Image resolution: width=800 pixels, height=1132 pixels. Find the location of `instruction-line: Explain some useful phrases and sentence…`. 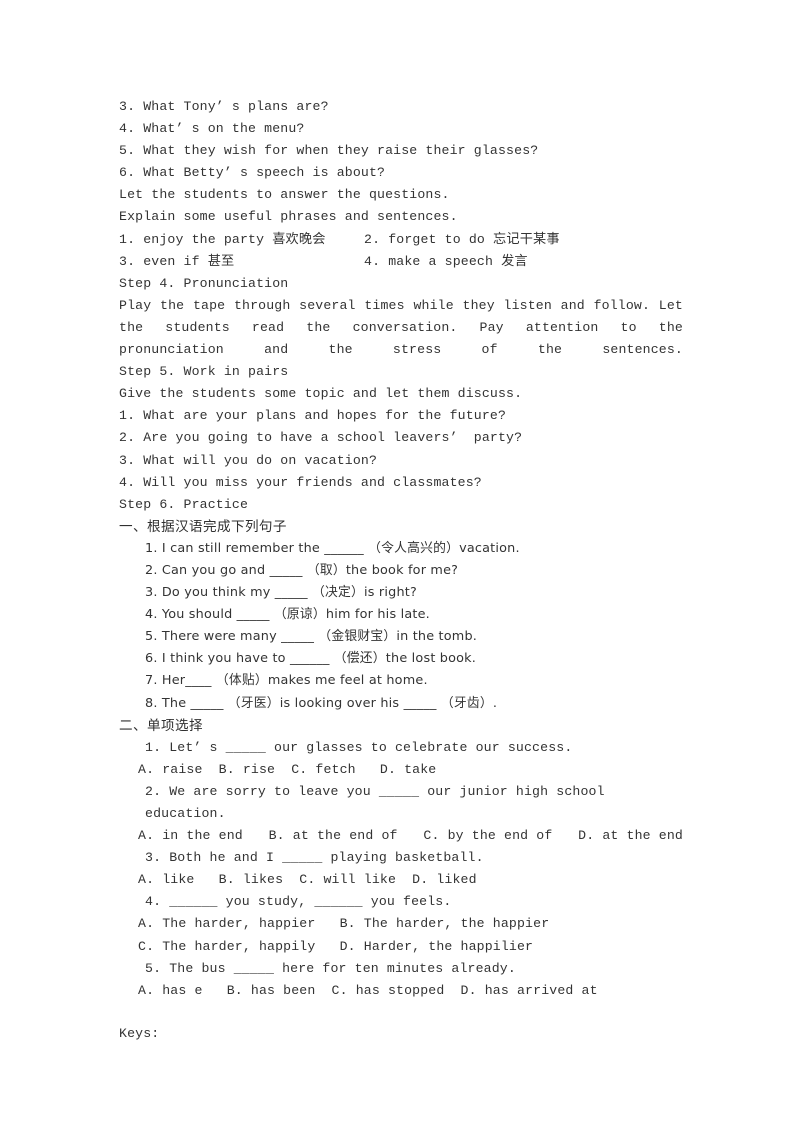

instruction-line: Explain some useful phrases and sentence… is located at coordinates (288, 217).